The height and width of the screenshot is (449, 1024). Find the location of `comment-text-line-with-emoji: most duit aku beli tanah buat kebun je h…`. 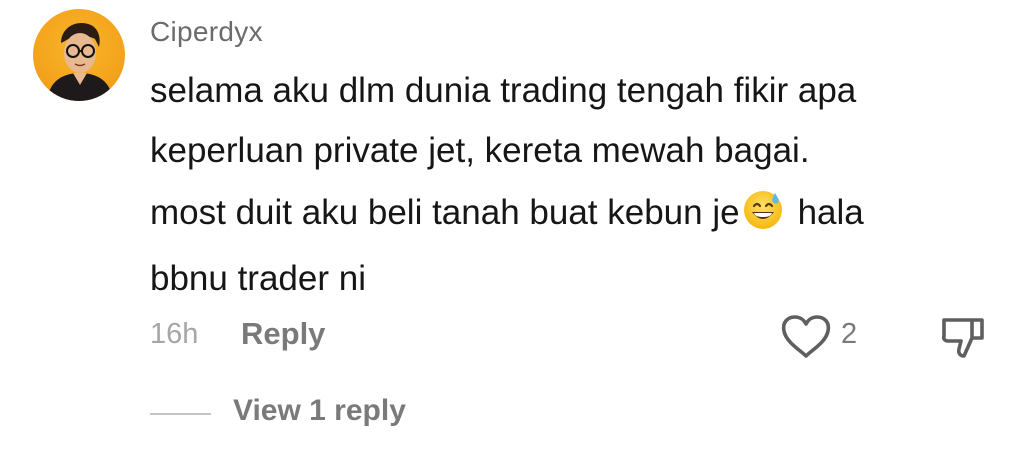

comment-text-line-with-emoji: most duit aku beli tanah buat kebun je h… is located at coordinates (507, 216).